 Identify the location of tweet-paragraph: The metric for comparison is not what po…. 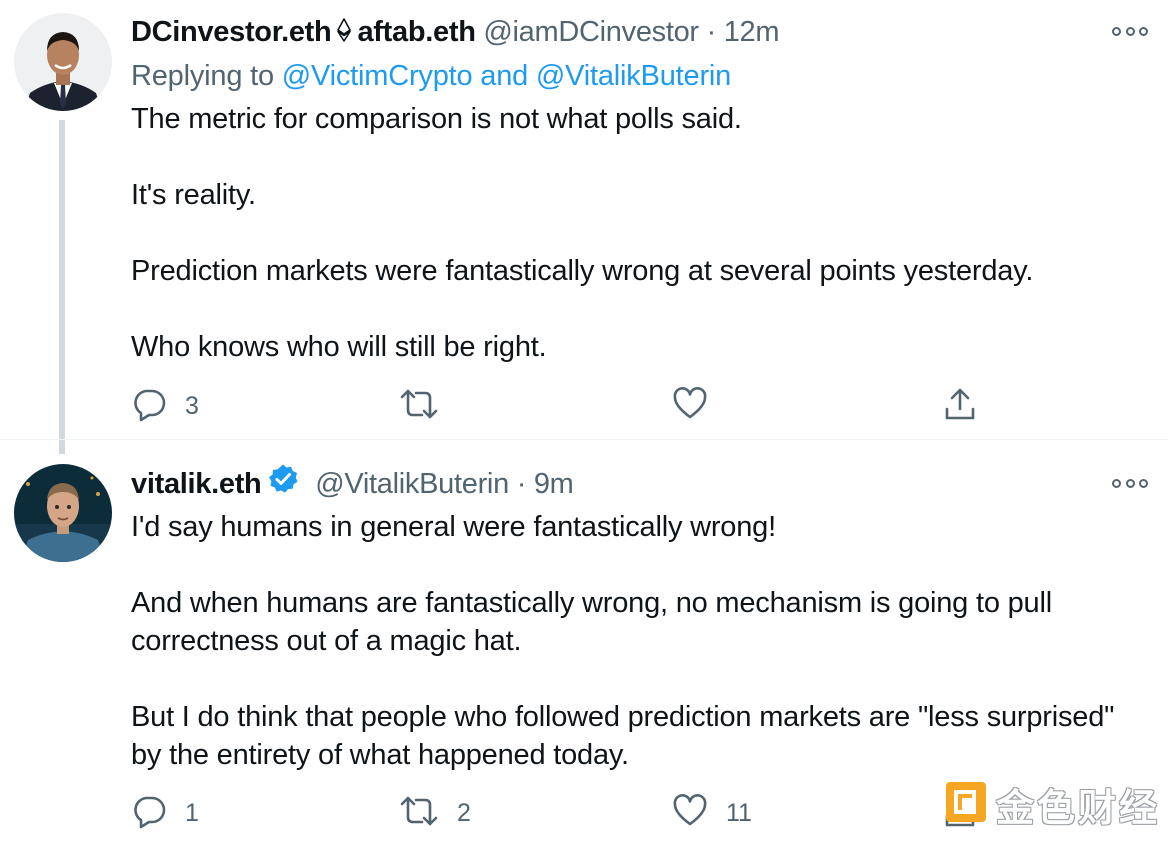
(436, 119).